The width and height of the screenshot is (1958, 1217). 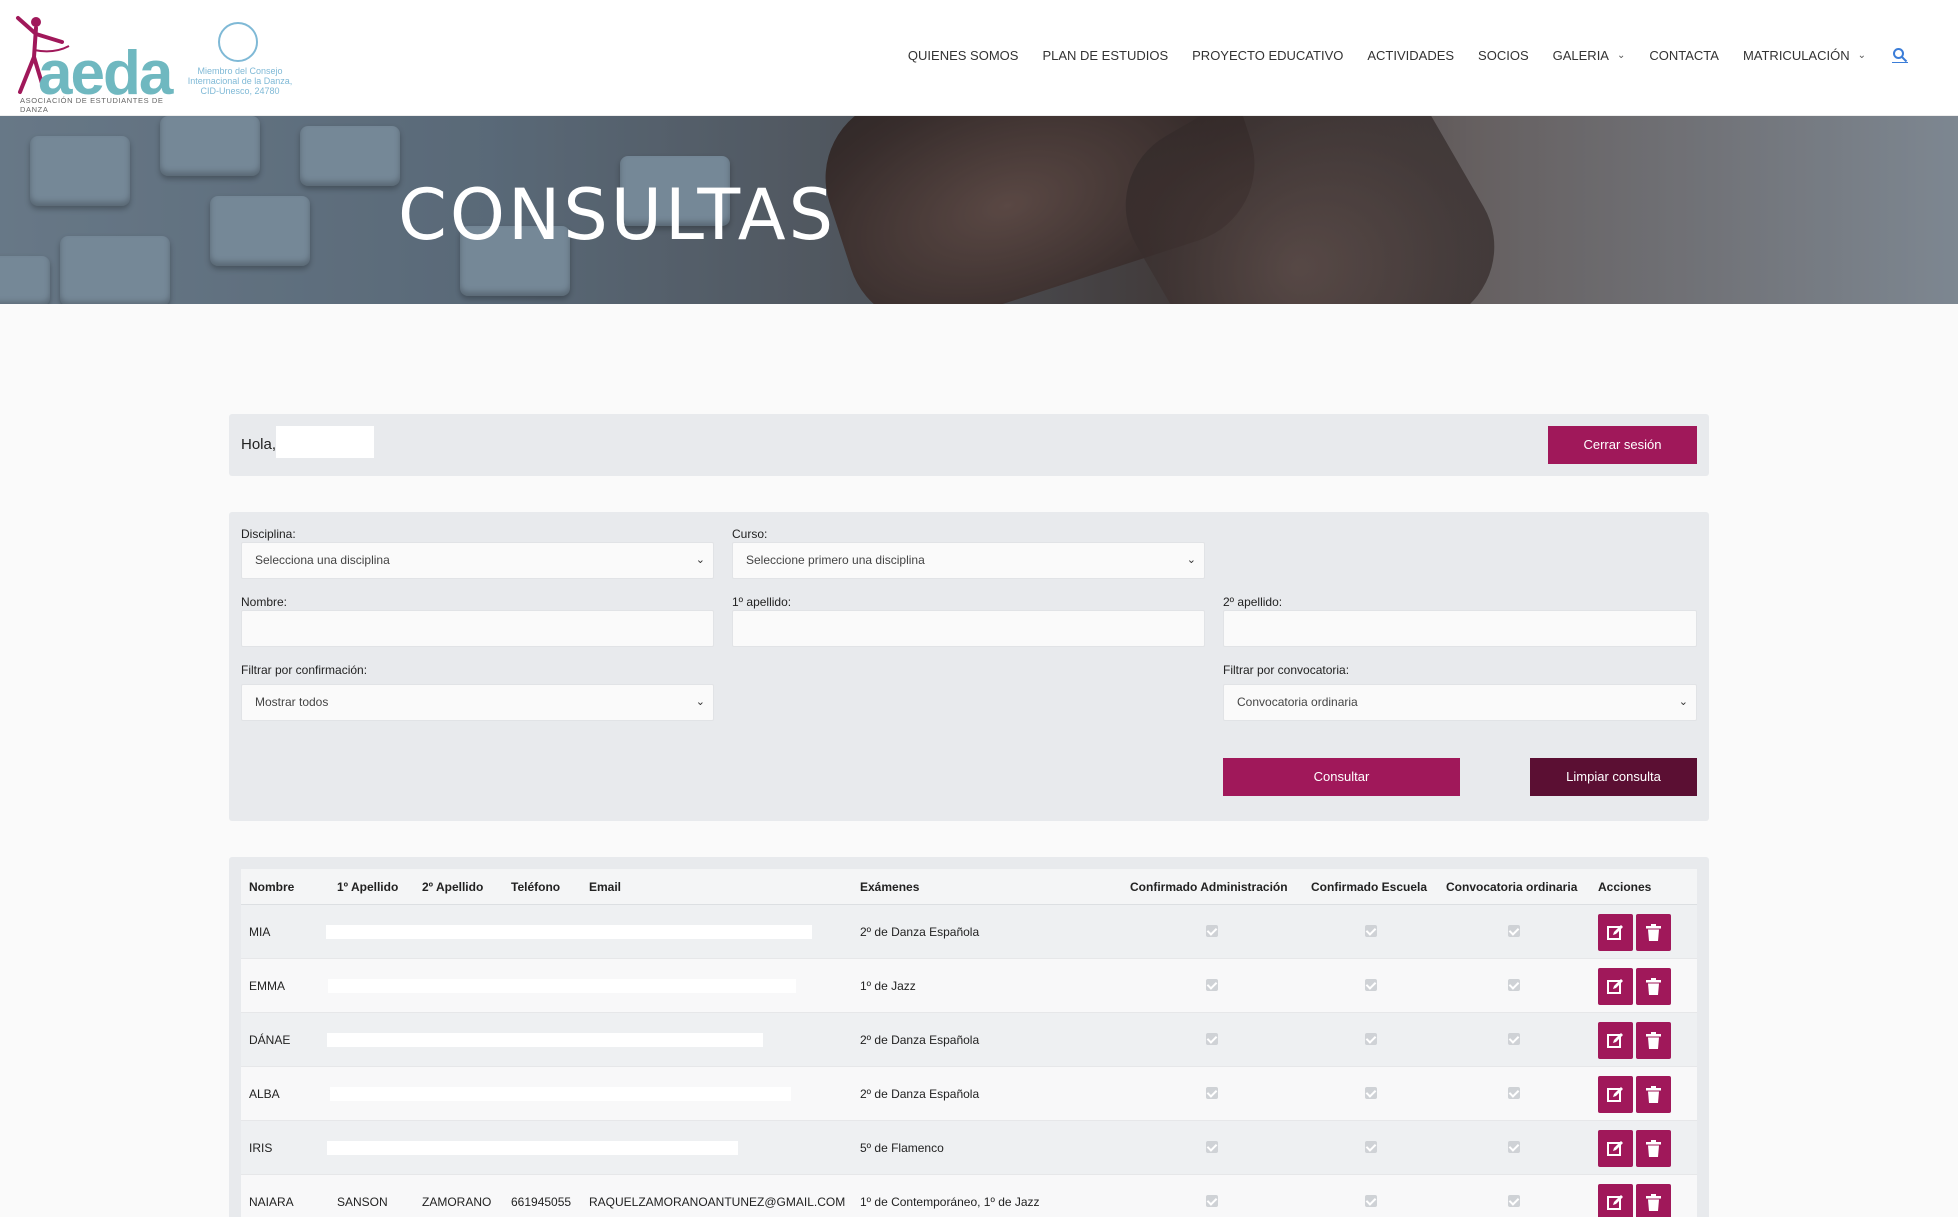 I want to click on th-convocatoria-ordinaria: Convocatoria ordinaria, so click(x=1511, y=887).